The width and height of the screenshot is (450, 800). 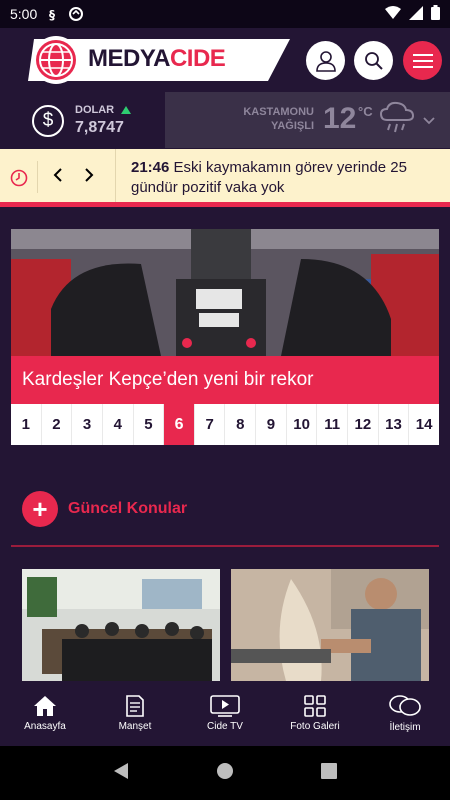 I want to click on slider-page-button: 11, so click(x=333, y=424).